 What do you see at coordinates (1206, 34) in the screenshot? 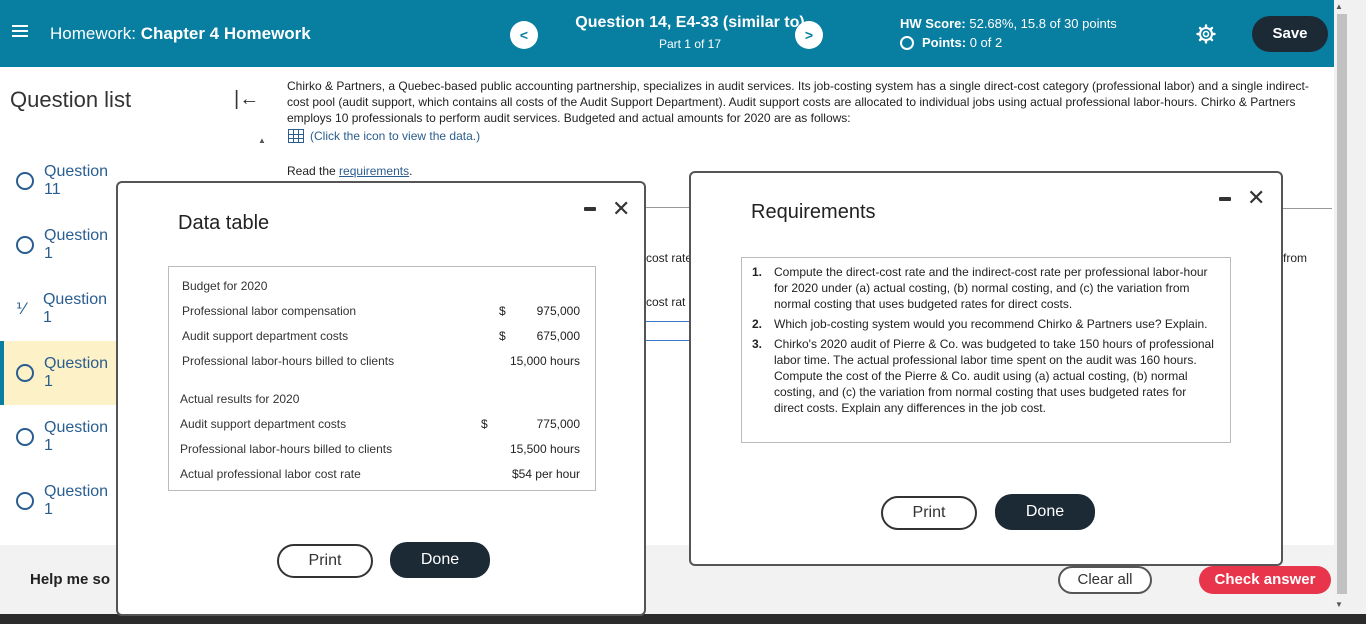
I see `gear-icon` at bounding box center [1206, 34].